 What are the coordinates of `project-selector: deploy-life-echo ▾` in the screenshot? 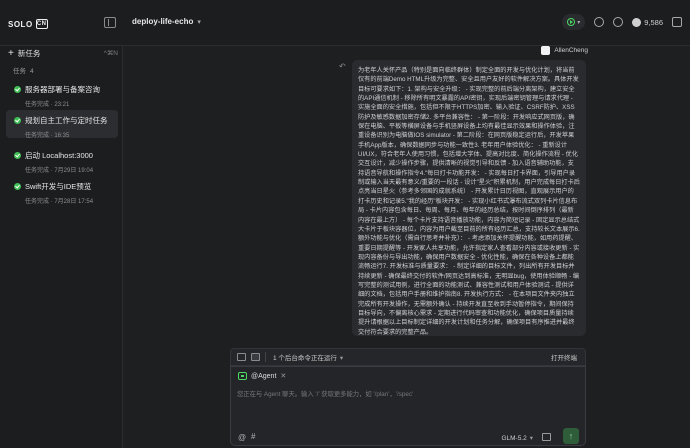 It's located at (166, 21).